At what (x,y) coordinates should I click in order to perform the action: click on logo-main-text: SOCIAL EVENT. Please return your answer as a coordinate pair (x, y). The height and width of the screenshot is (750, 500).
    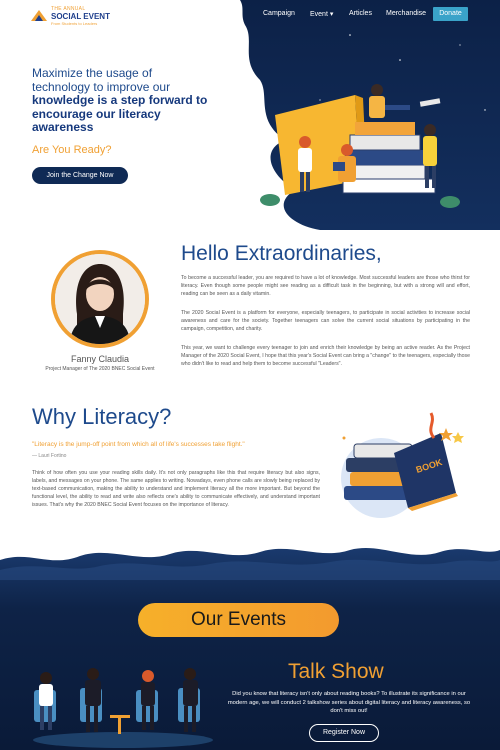
    Looking at the image, I should click on (80, 16).